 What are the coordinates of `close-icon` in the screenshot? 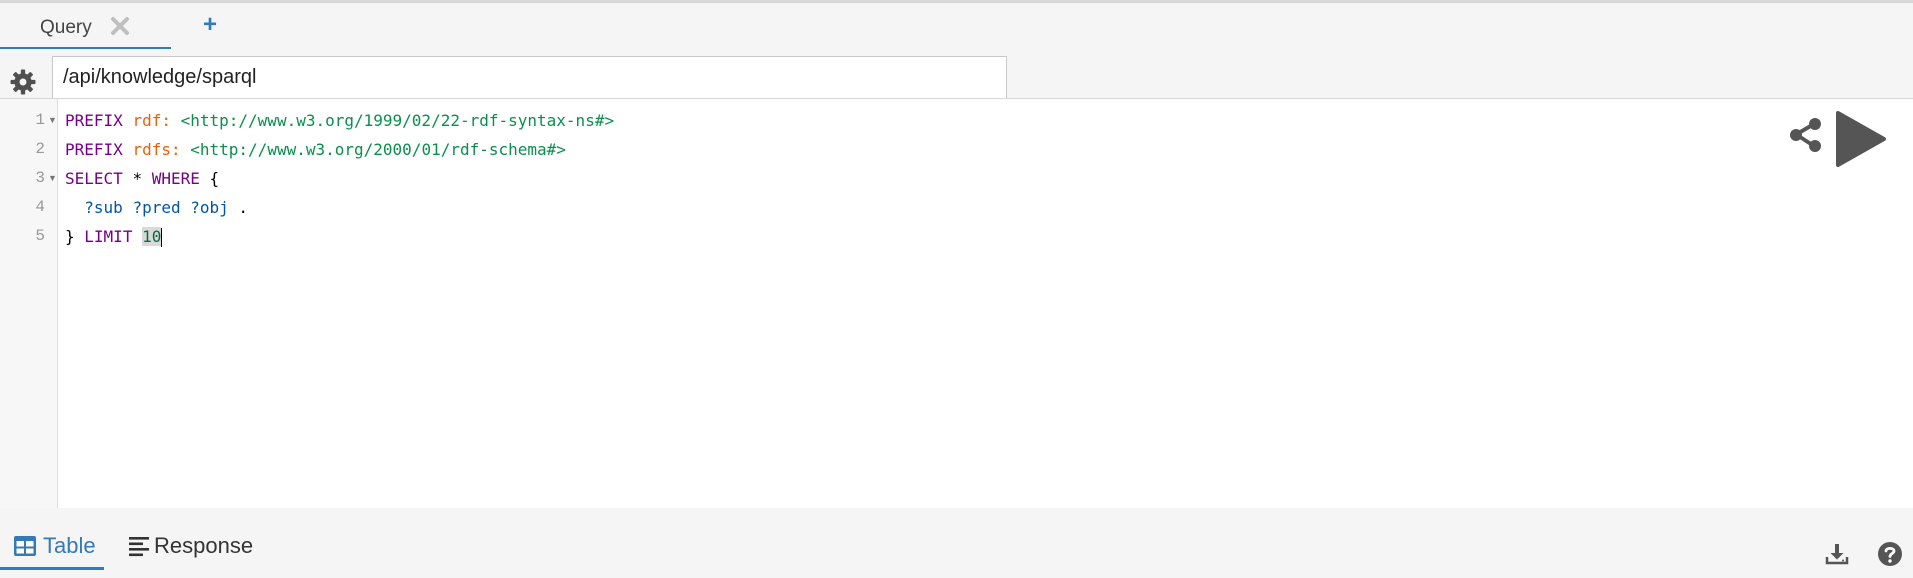 It's located at (120, 26).